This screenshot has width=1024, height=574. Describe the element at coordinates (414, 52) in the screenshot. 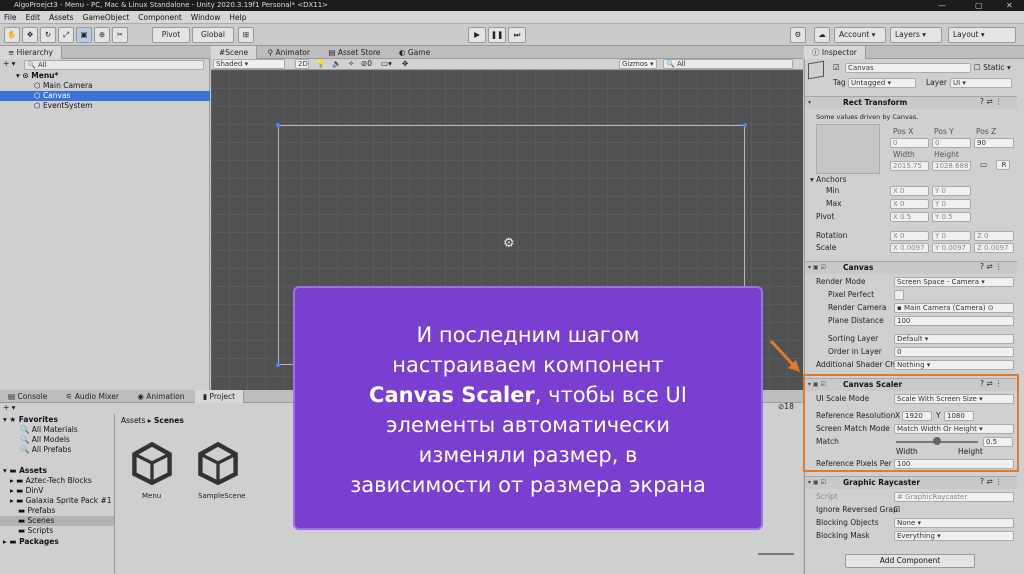

I see `tab-game: ◐ Game` at that location.